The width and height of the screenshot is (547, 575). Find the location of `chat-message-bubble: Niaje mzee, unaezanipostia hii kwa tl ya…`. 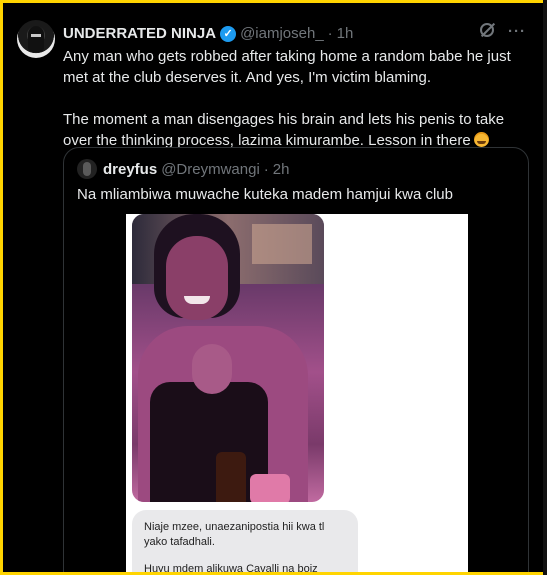

chat-message-bubble: Niaje mzee, unaezanipostia hii kwa tl ya… is located at coordinates (245, 542).